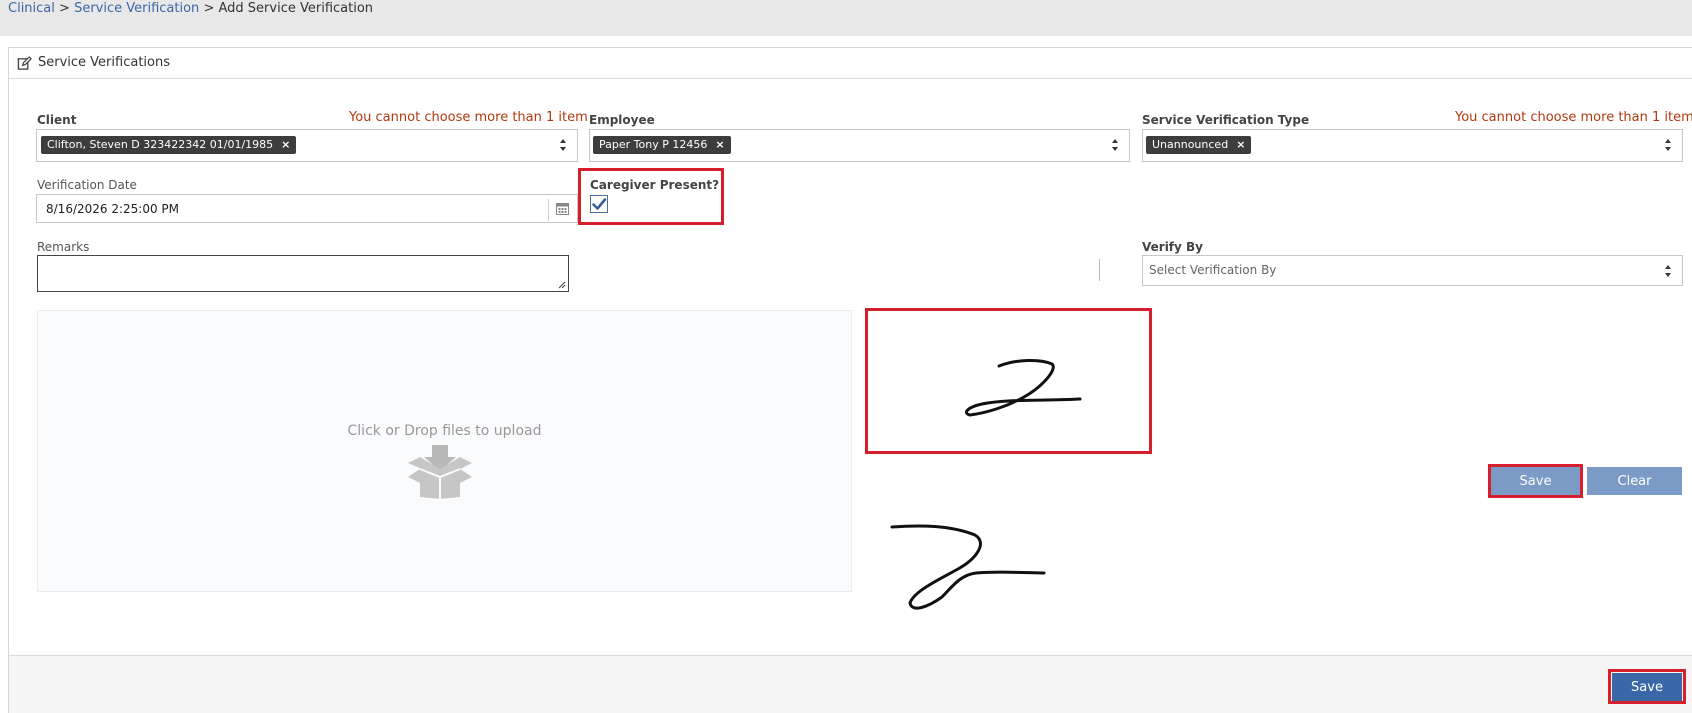 The image size is (1692, 713). What do you see at coordinates (850, 684) in the screenshot?
I see `form-footer` at bounding box center [850, 684].